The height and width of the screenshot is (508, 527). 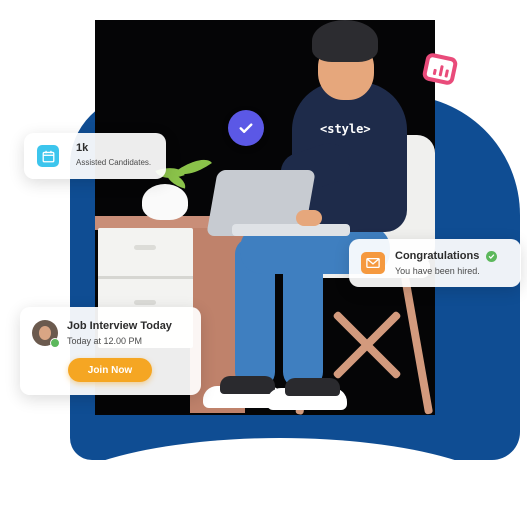 I want to click on calendar-icon, so click(x=48, y=156).